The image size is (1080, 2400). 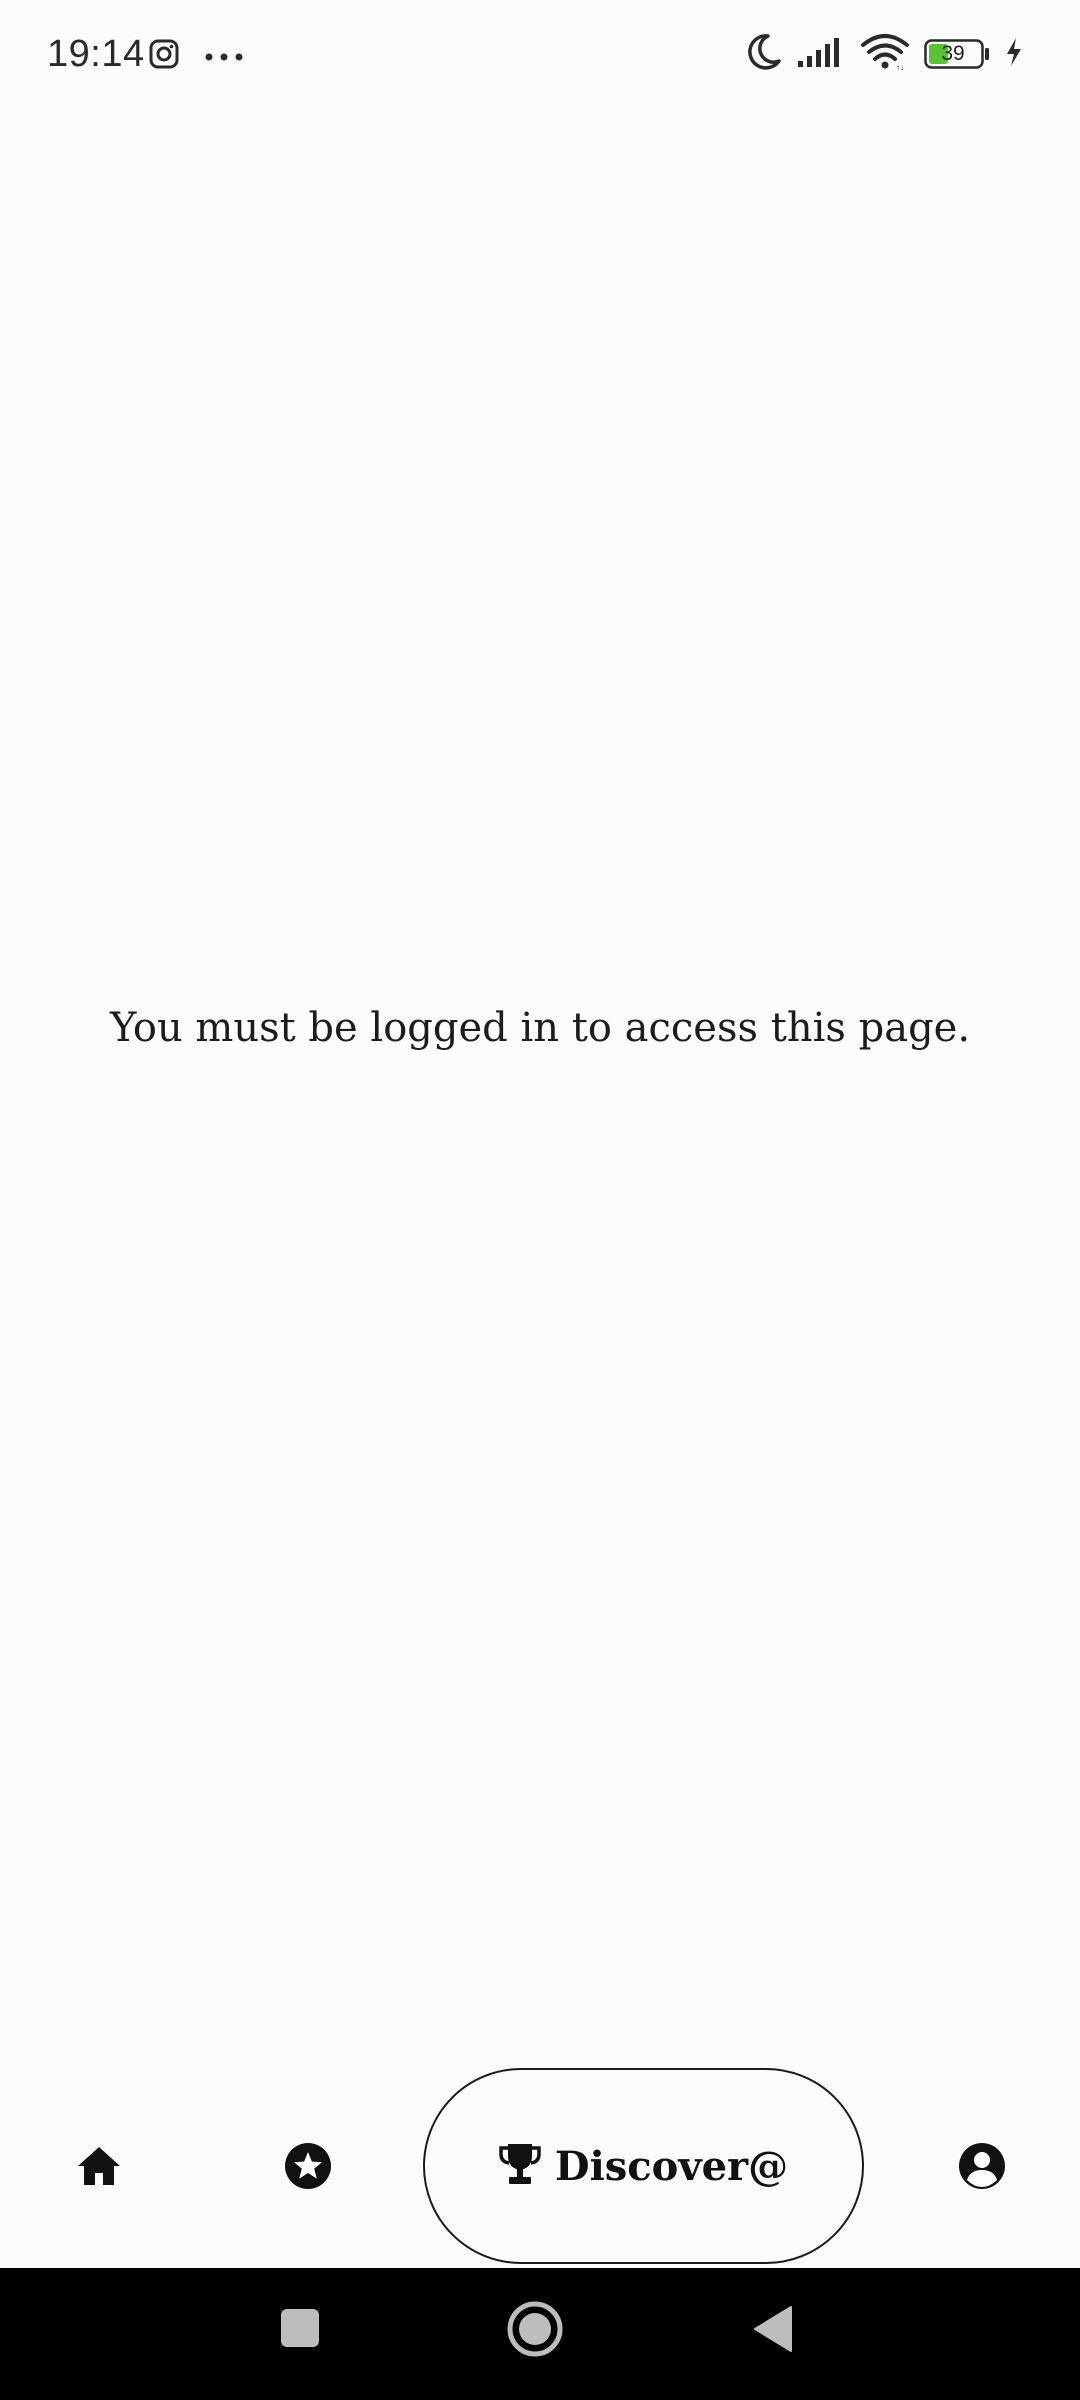 I want to click on do-not-disturb-moon-icon, so click(x=764, y=54).